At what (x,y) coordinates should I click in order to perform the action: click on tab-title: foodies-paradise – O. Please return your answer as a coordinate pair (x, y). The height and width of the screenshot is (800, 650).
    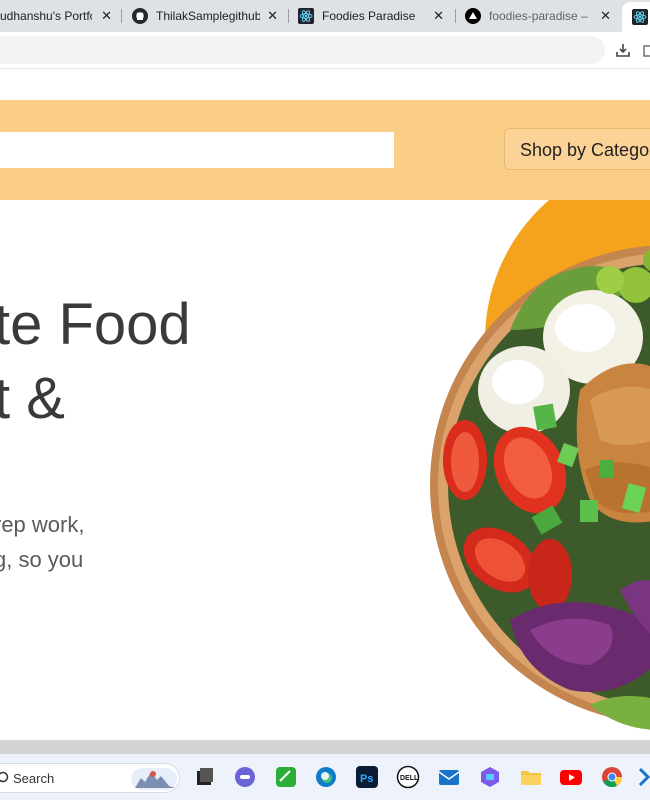
    Looking at the image, I should click on (539, 16).